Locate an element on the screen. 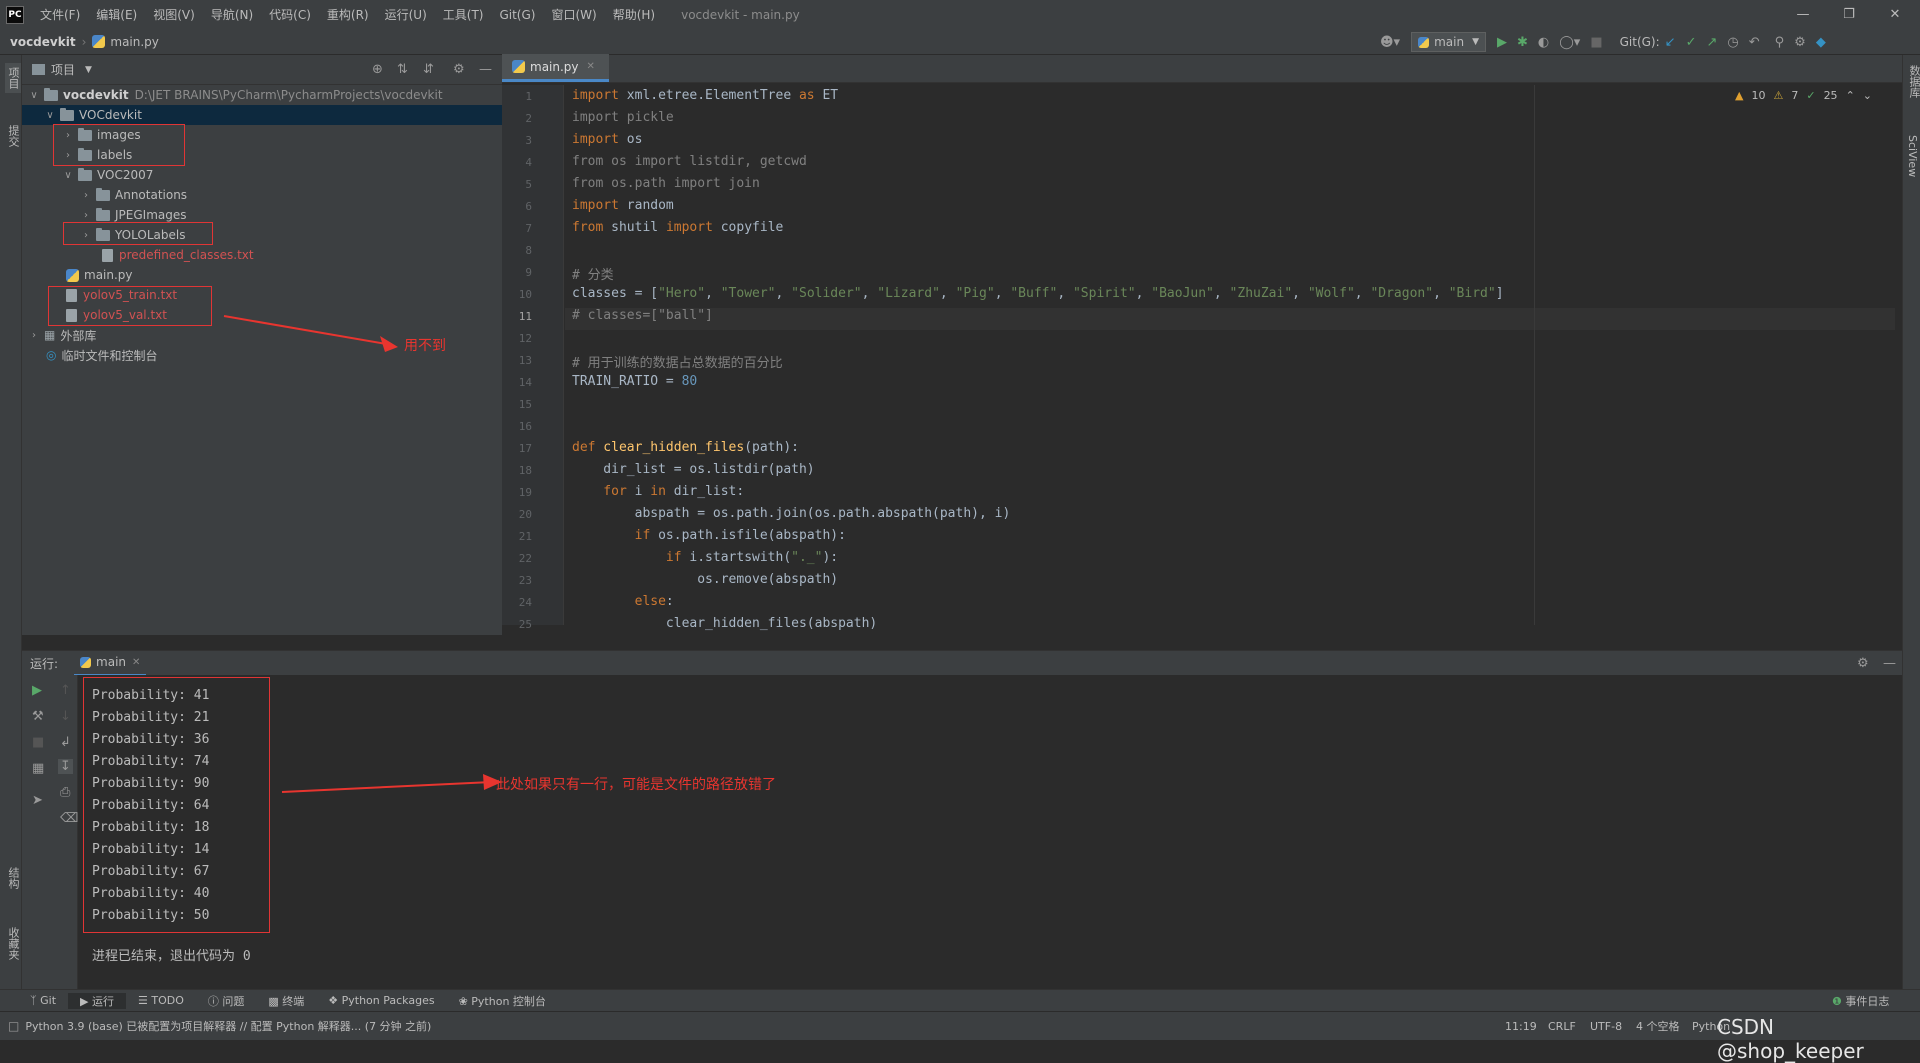 The width and height of the screenshot is (1920, 1063). soft-wrap-icon: ↲ is located at coordinates (65, 742).